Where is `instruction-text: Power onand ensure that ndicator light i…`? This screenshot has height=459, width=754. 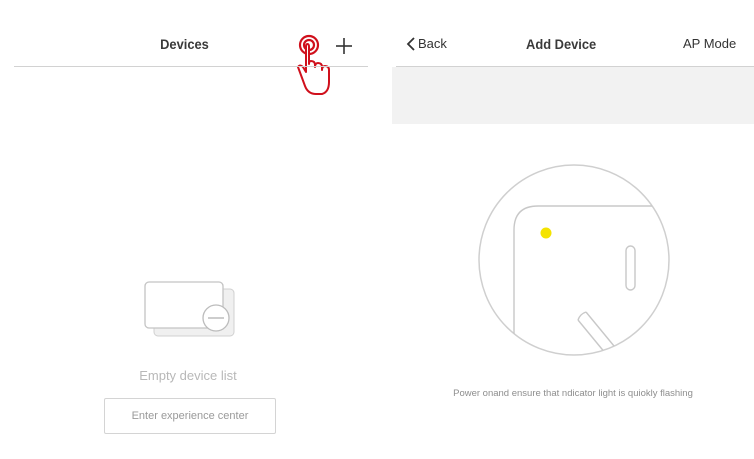
instruction-text: Power onand ensure that ndicator light i… is located at coordinates (573, 393).